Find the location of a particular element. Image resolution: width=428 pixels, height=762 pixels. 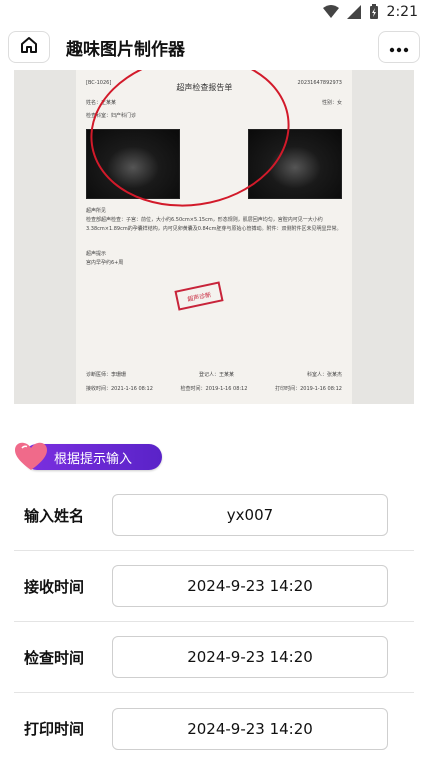

check-time-input: 2024-9-23 14:20 is located at coordinates (250, 657).